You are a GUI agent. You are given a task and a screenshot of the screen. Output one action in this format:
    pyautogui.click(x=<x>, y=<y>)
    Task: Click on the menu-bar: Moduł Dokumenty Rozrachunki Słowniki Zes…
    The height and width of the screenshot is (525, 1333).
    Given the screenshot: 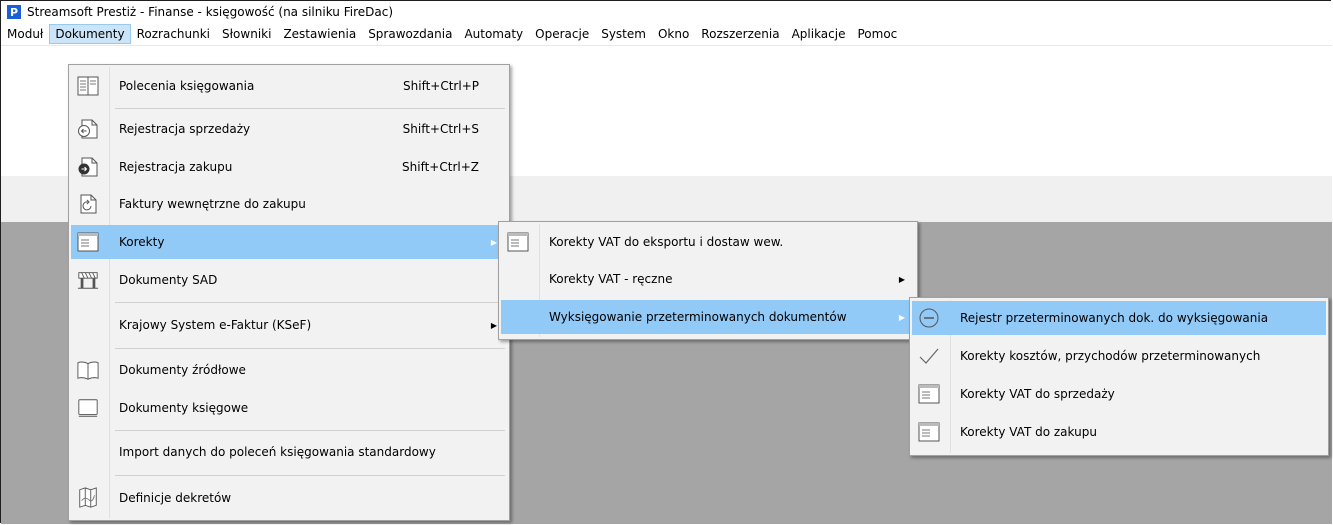 What is the action you would take?
    pyautogui.click(x=666, y=34)
    